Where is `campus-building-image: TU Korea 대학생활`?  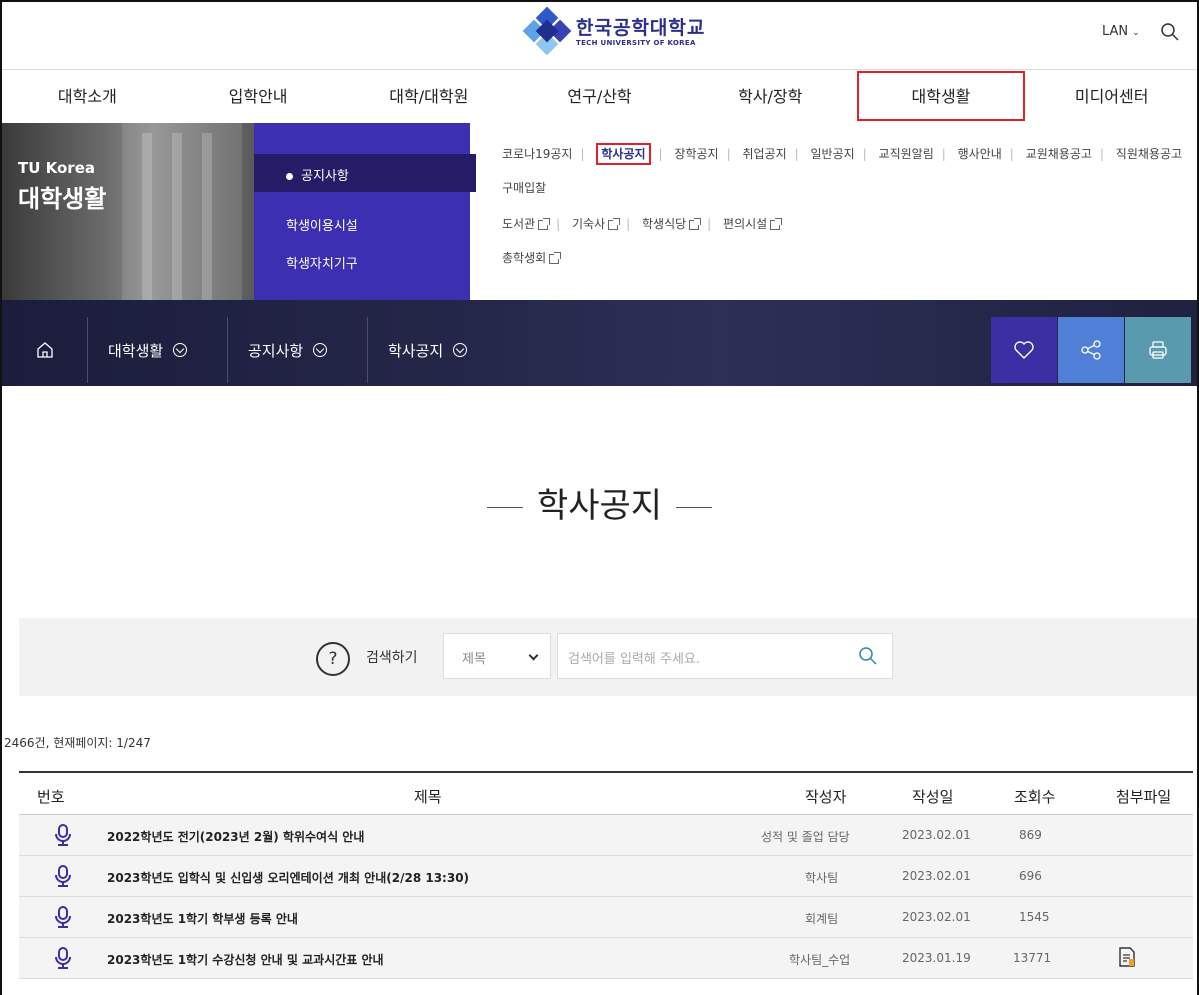 campus-building-image: TU Korea 대학생활 is located at coordinates (128, 211).